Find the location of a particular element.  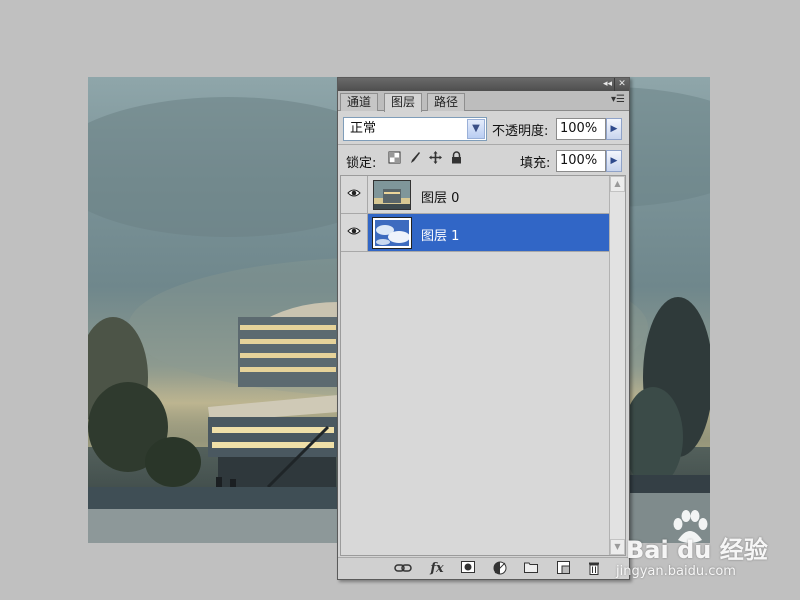

blend-mode-value: 正常 is located at coordinates (363, 128).